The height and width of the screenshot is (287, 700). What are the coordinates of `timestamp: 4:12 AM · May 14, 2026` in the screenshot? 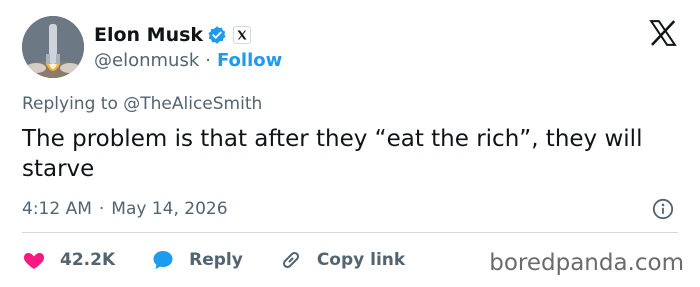 It's located at (125, 209).